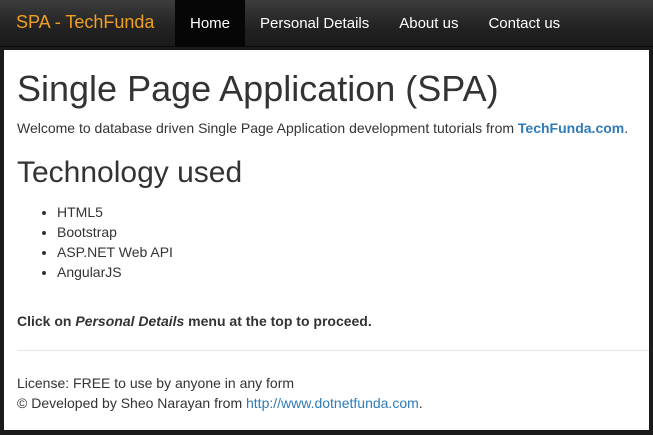 The image size is (653, 435). What do you see at coordinates (258, 88) in the screenshot?
I see `page-title: Single Page Application (SPA)` at bounding box center [258, 88].